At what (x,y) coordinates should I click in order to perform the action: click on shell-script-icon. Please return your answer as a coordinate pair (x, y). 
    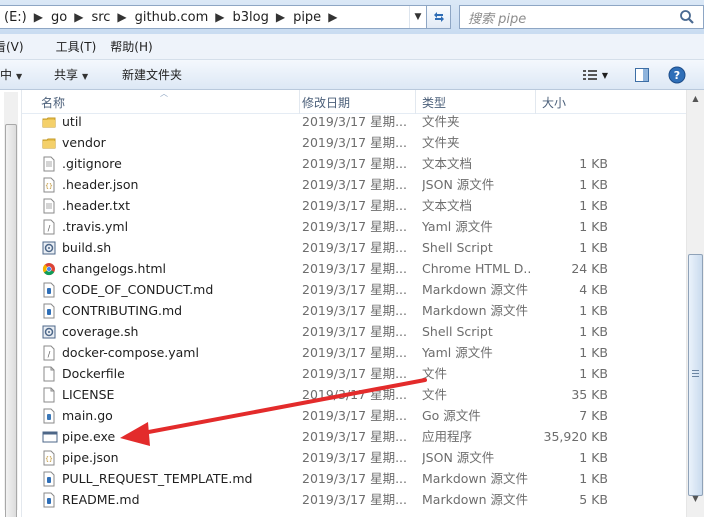
    Looking at the image, I should click on (49, 248).